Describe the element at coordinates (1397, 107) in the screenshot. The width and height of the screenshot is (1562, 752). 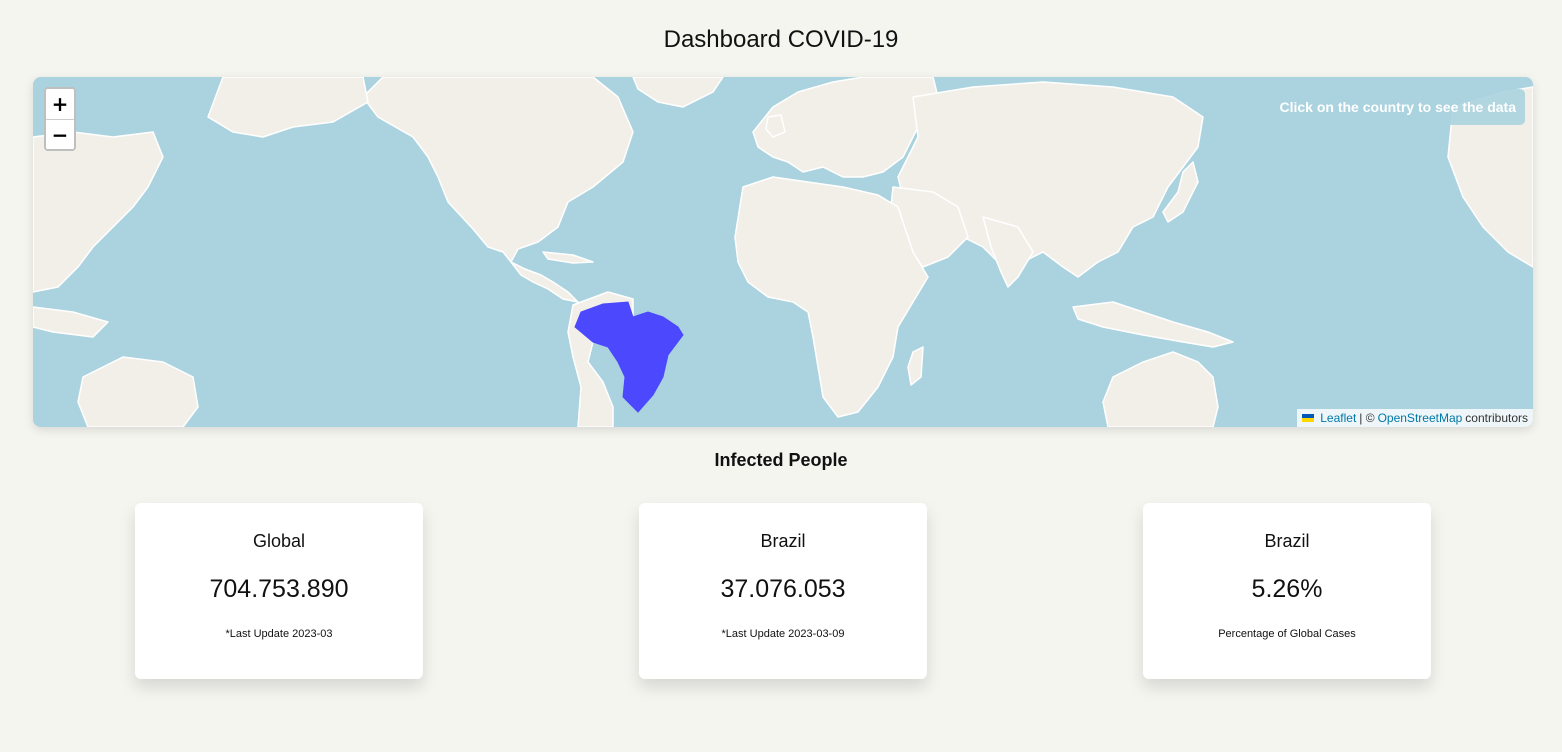
I see `map-hint: Click on the country to see the data` at that location.